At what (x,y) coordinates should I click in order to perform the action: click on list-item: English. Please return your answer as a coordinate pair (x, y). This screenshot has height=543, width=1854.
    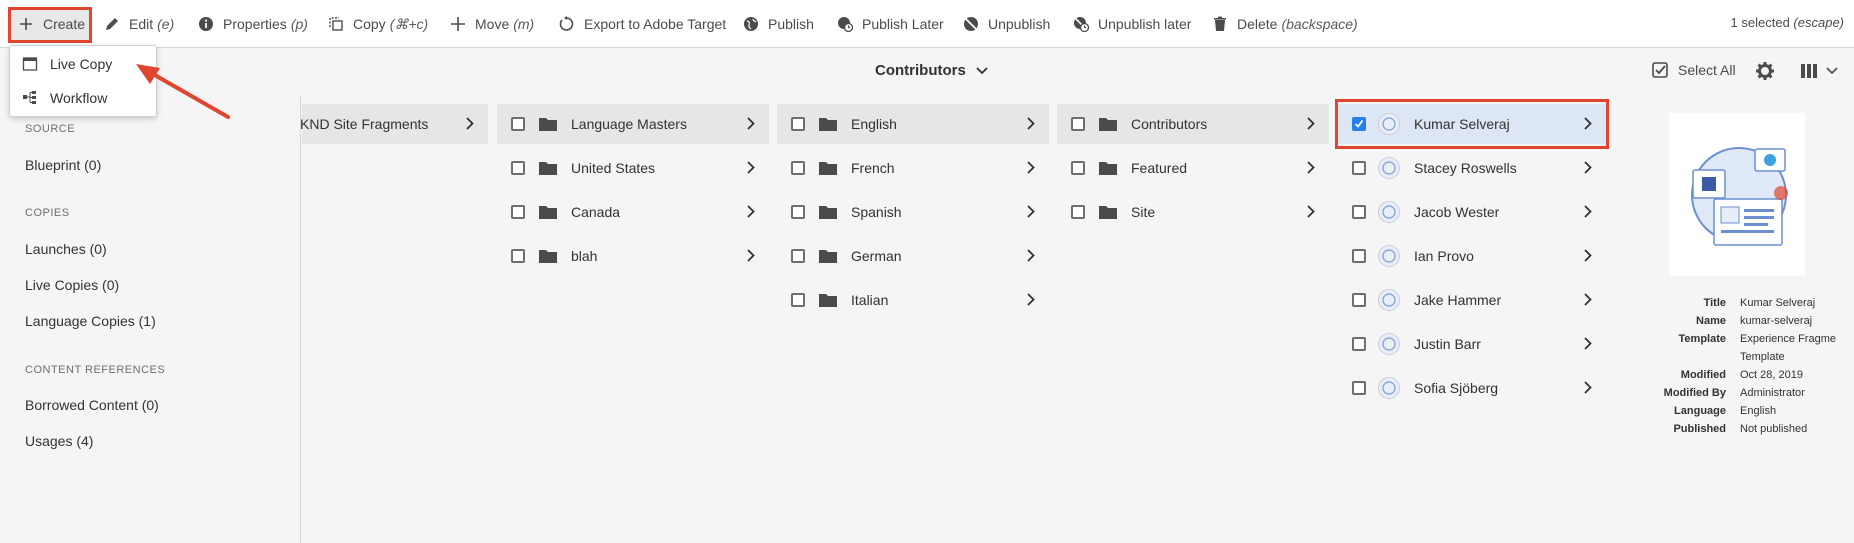
    Looking at the image, I should click on (913, 124).